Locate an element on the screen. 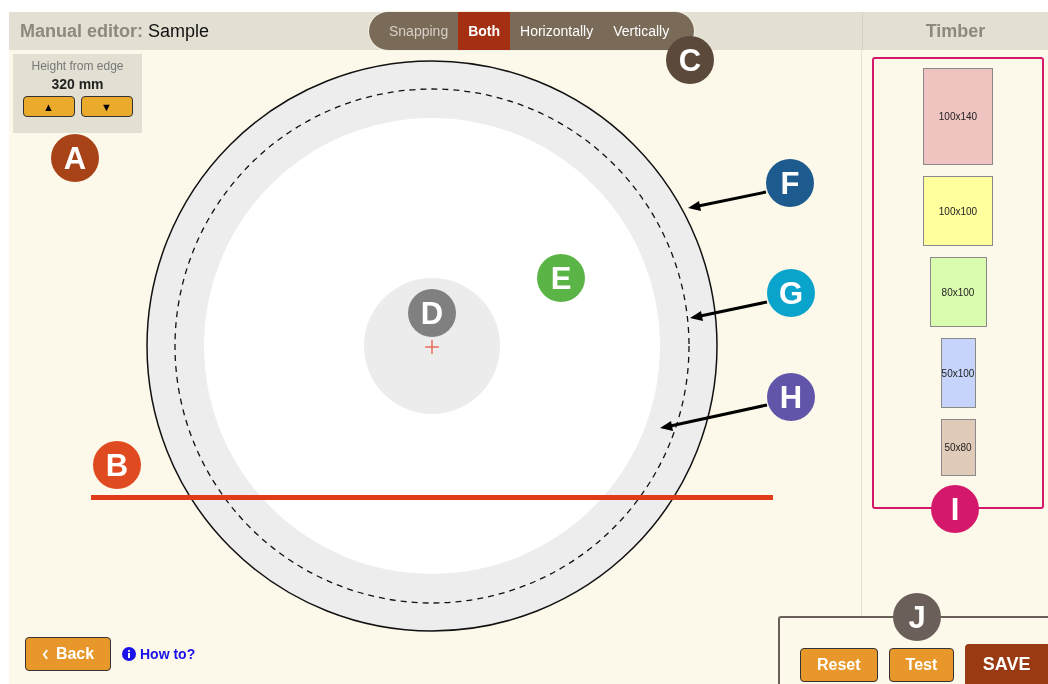  save-button: SAVE is located at coordinates (1006, 664).